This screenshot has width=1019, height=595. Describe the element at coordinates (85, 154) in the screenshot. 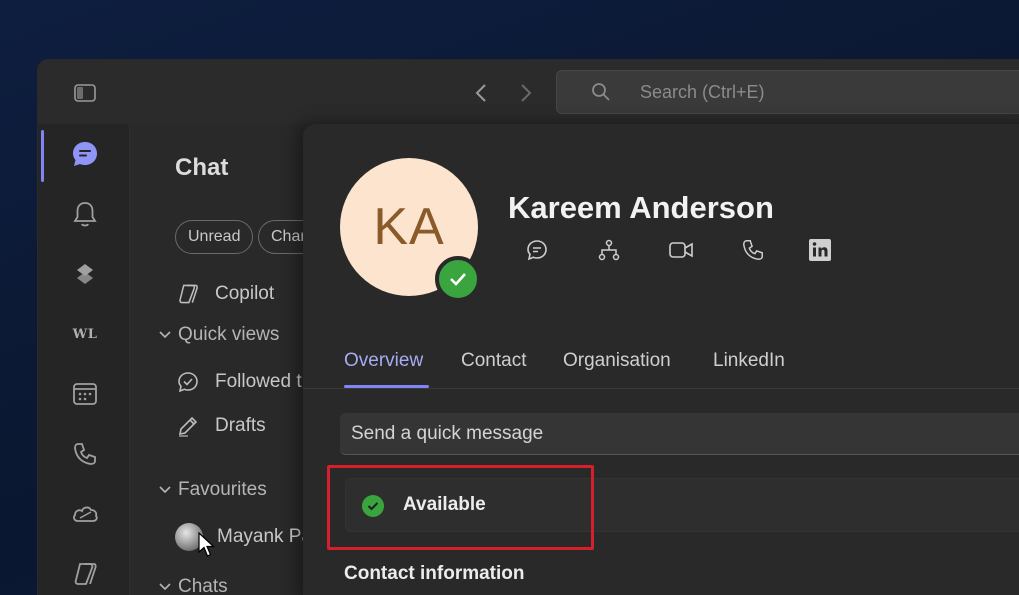

I see `chat-icon` at that location.